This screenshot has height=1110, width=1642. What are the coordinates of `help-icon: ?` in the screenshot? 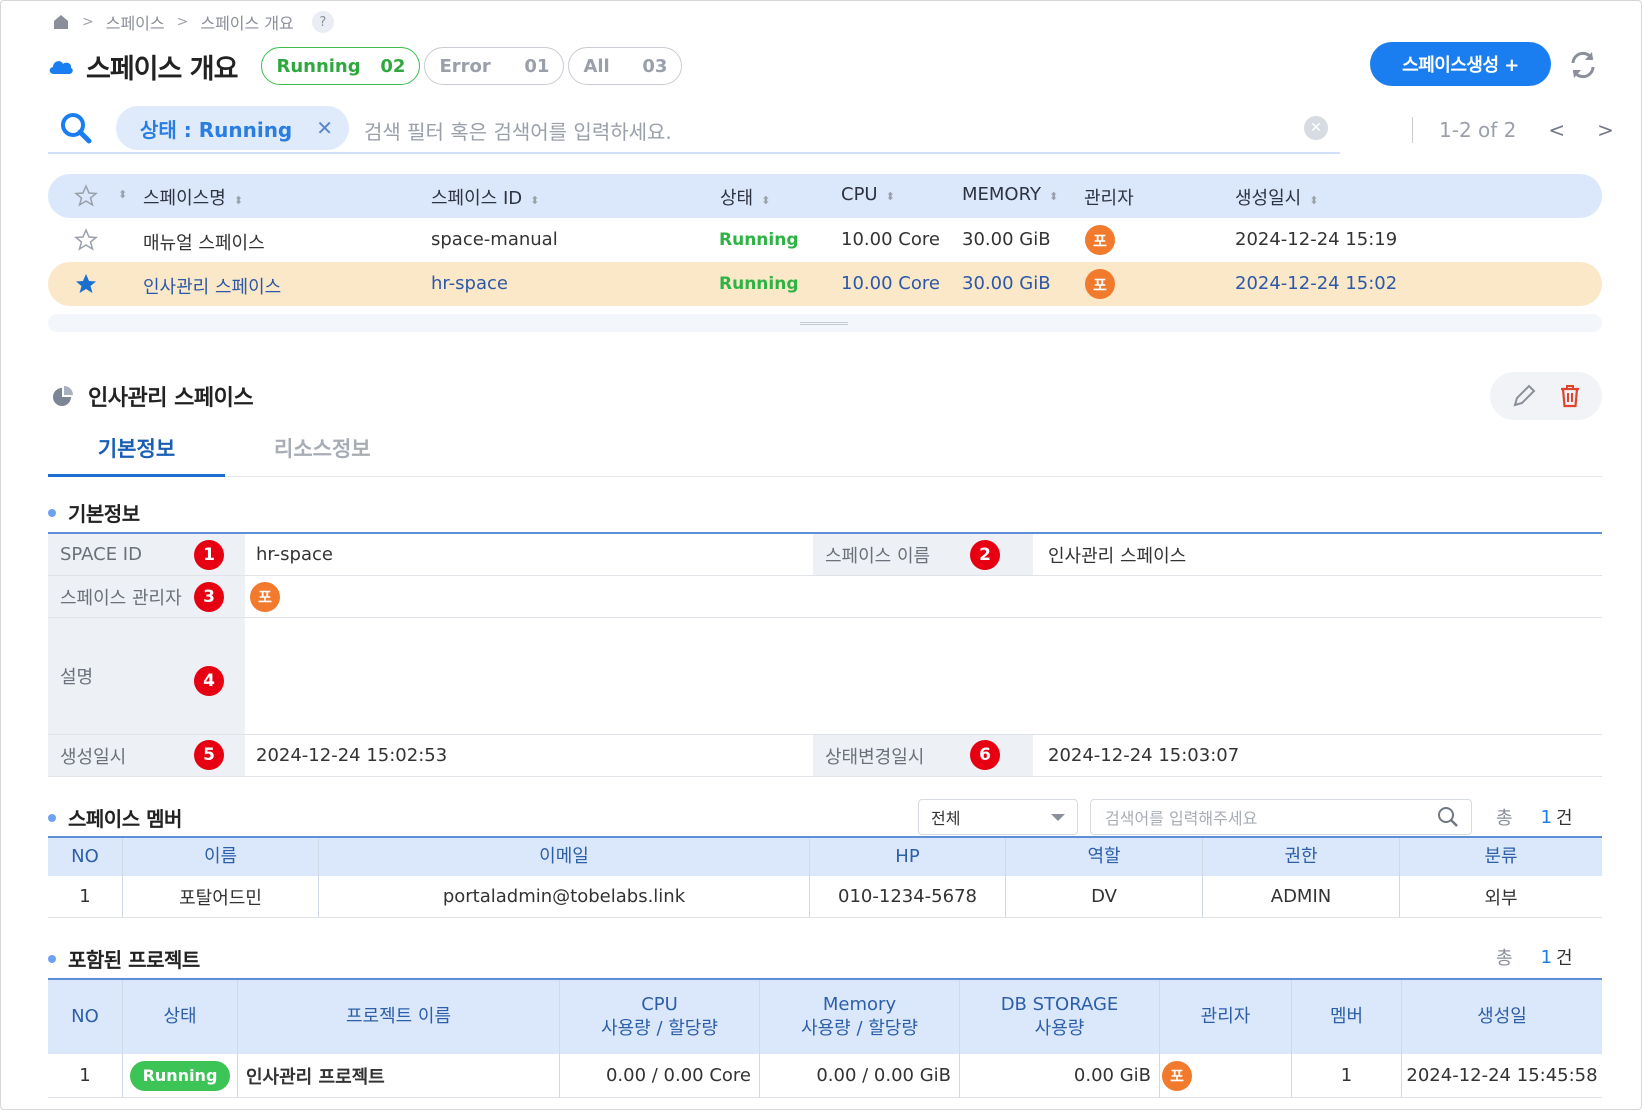 It's located at (322, 22).